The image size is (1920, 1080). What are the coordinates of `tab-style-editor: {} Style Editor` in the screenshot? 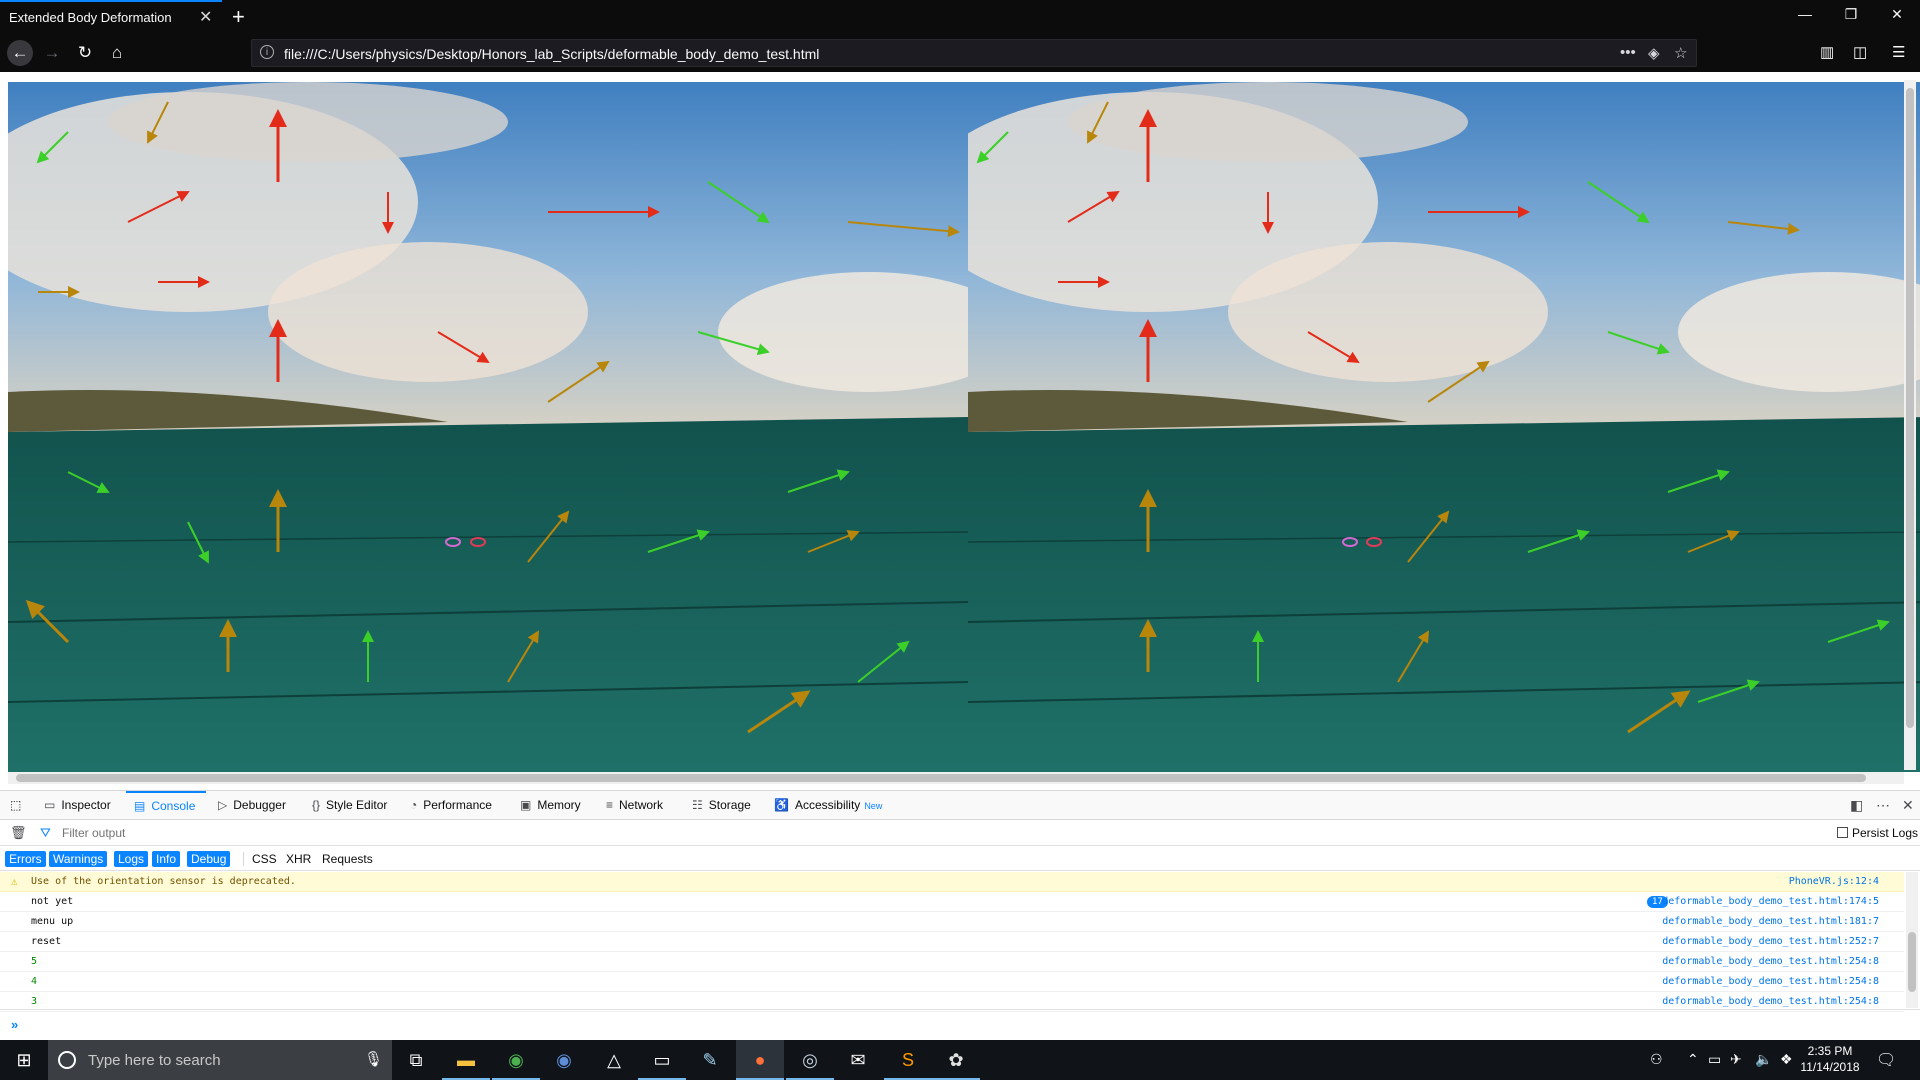 It's located at (349, 805).